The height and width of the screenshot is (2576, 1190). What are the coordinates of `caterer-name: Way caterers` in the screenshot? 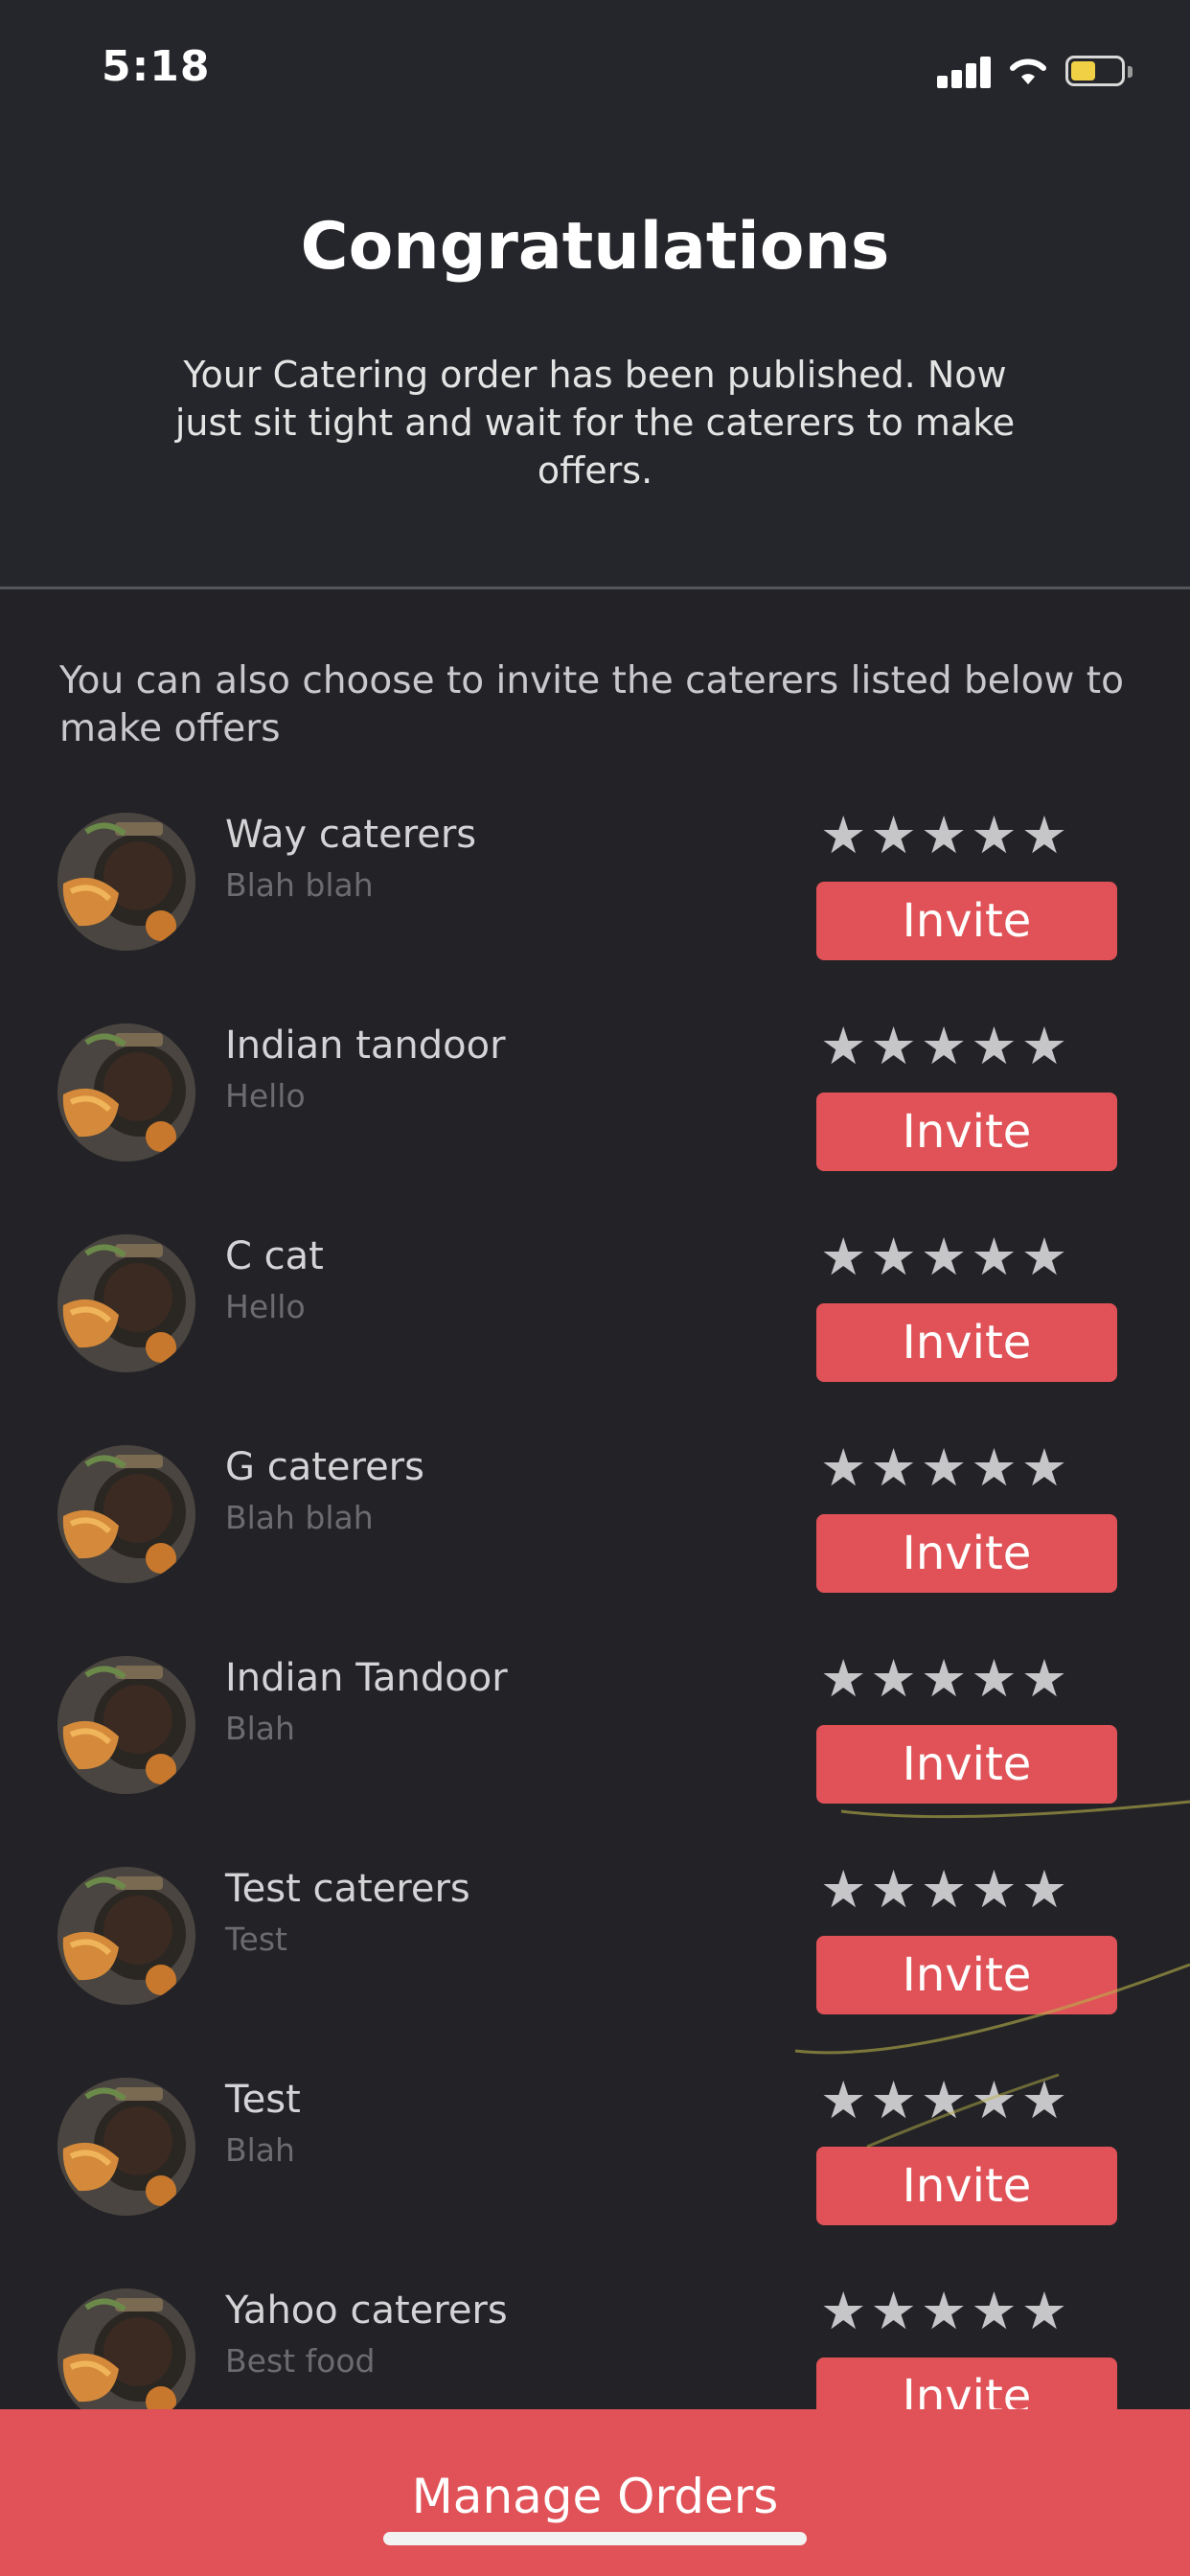 It's located at (351, 835).